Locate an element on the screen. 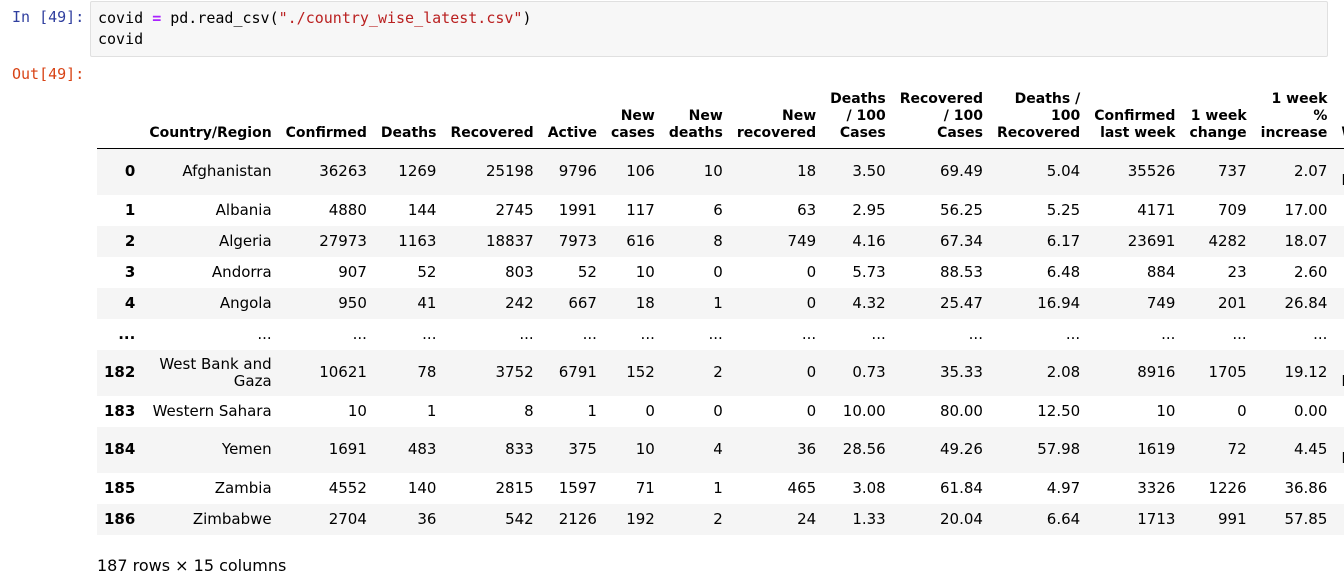  table-cell: 5.25 is located at coordinates (1063, 209).